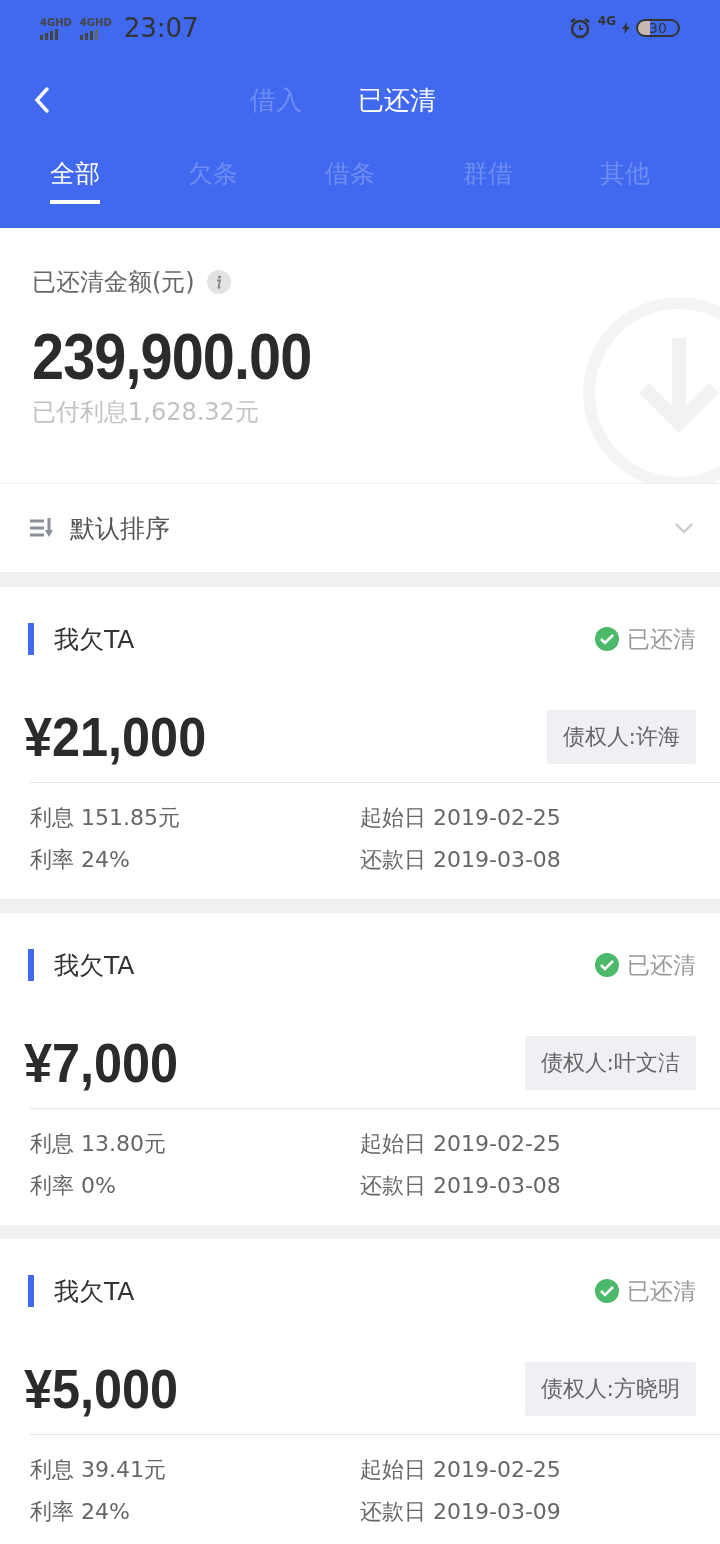 This screenshot has height=1544, width=720. What do you see at coordinates (98, 1470) in the screenshot?
I see `interest-text: 利息 39.41元` at bounding box center [98, 1470].